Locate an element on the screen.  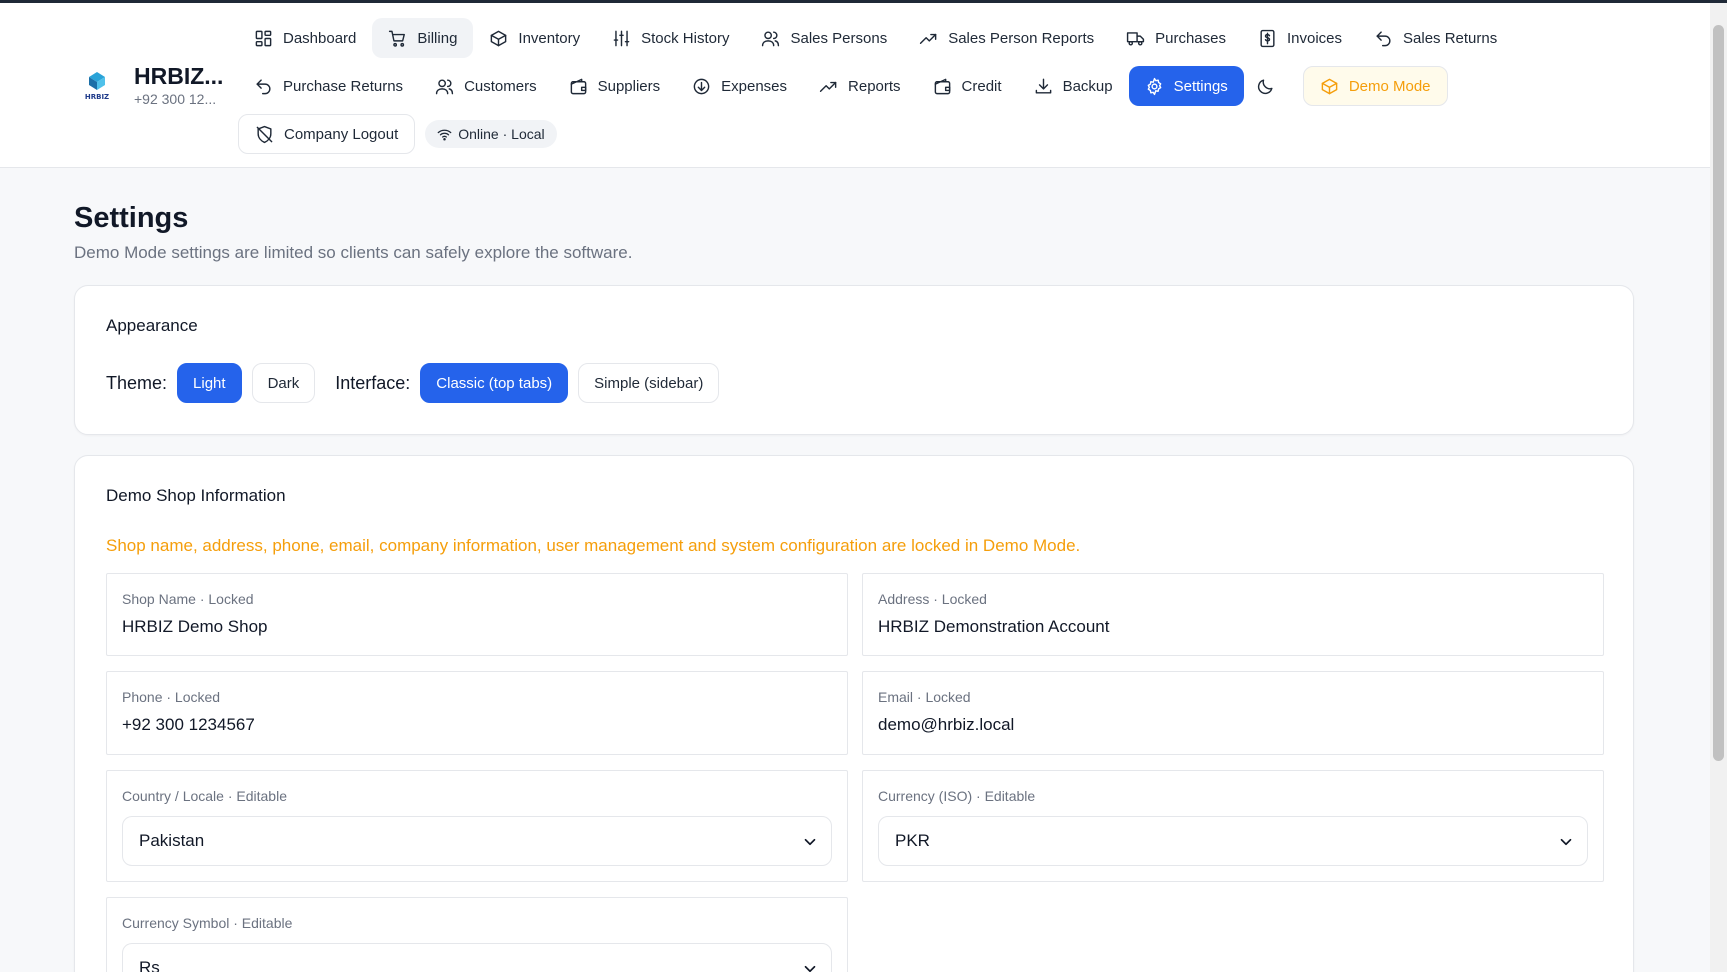
country-select: Pakistan is located at coordinates (477, 841).